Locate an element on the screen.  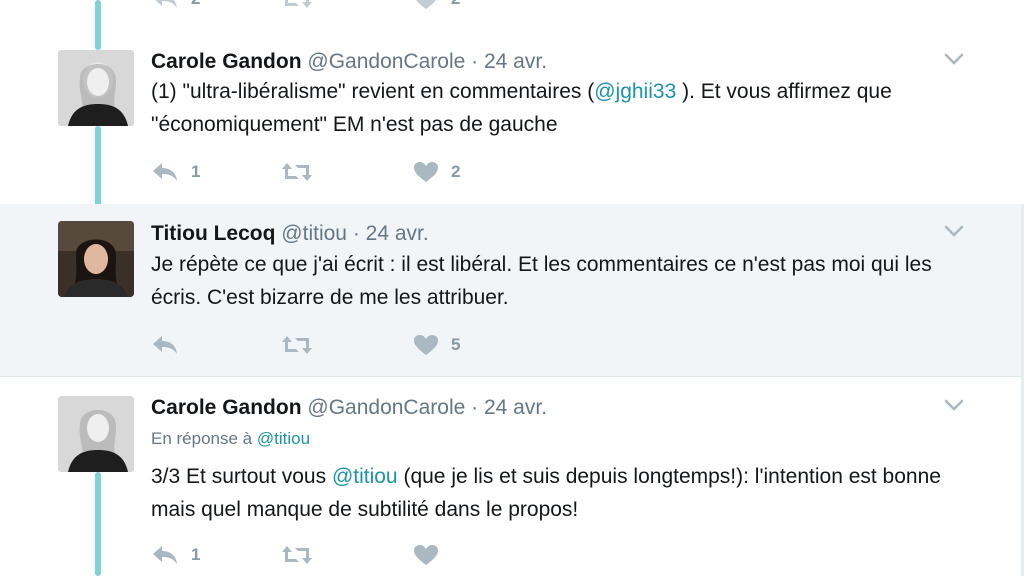
prev-reply-action: 2 is located at coordinates (175, 7).